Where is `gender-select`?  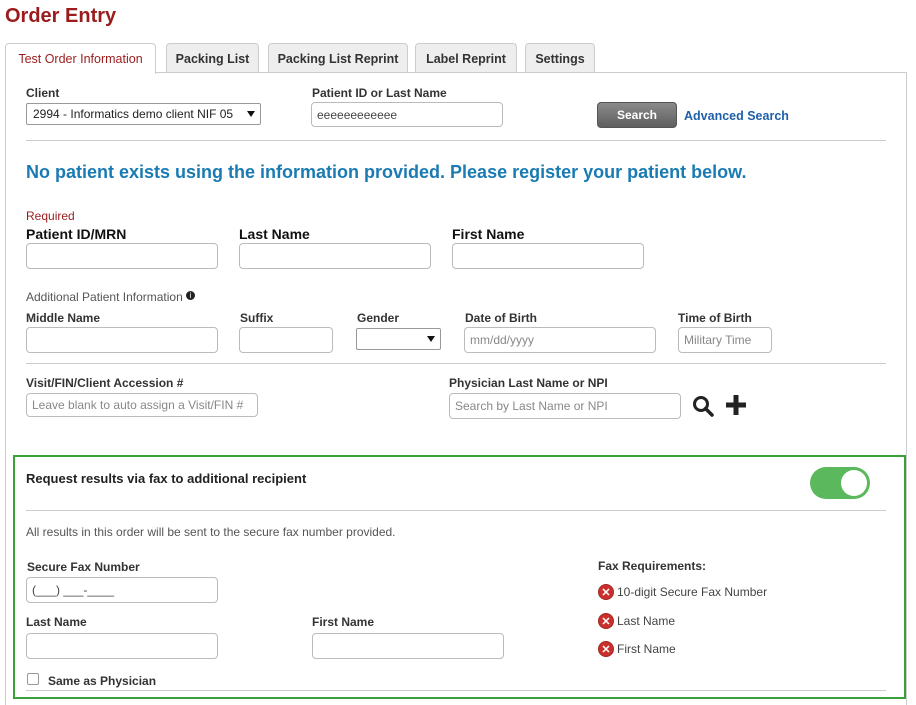
gender-select is located at coordinates (398, 339).